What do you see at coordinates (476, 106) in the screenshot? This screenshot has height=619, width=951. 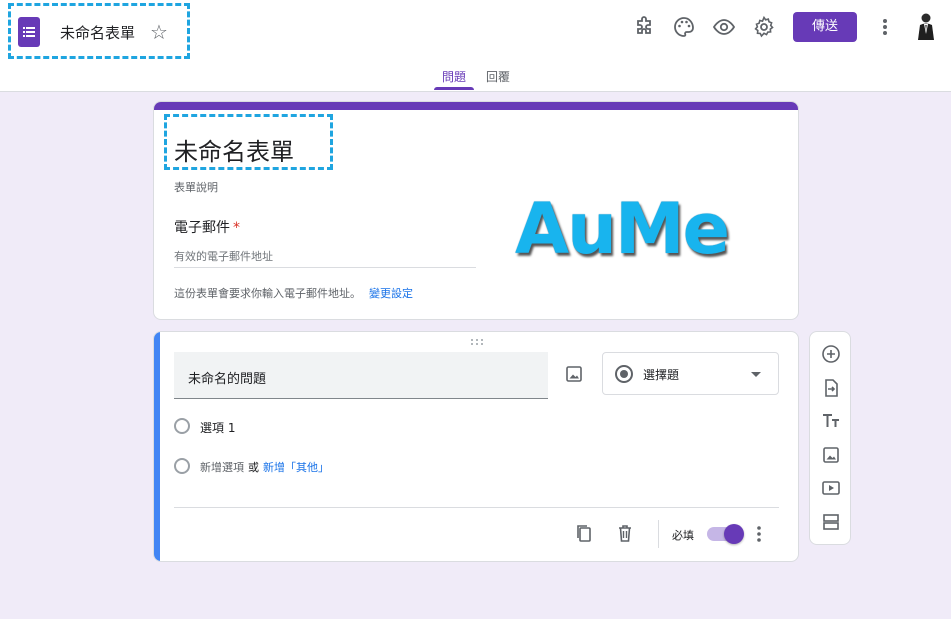 I see `header-accent-strip` at bounding box center [476, 106].